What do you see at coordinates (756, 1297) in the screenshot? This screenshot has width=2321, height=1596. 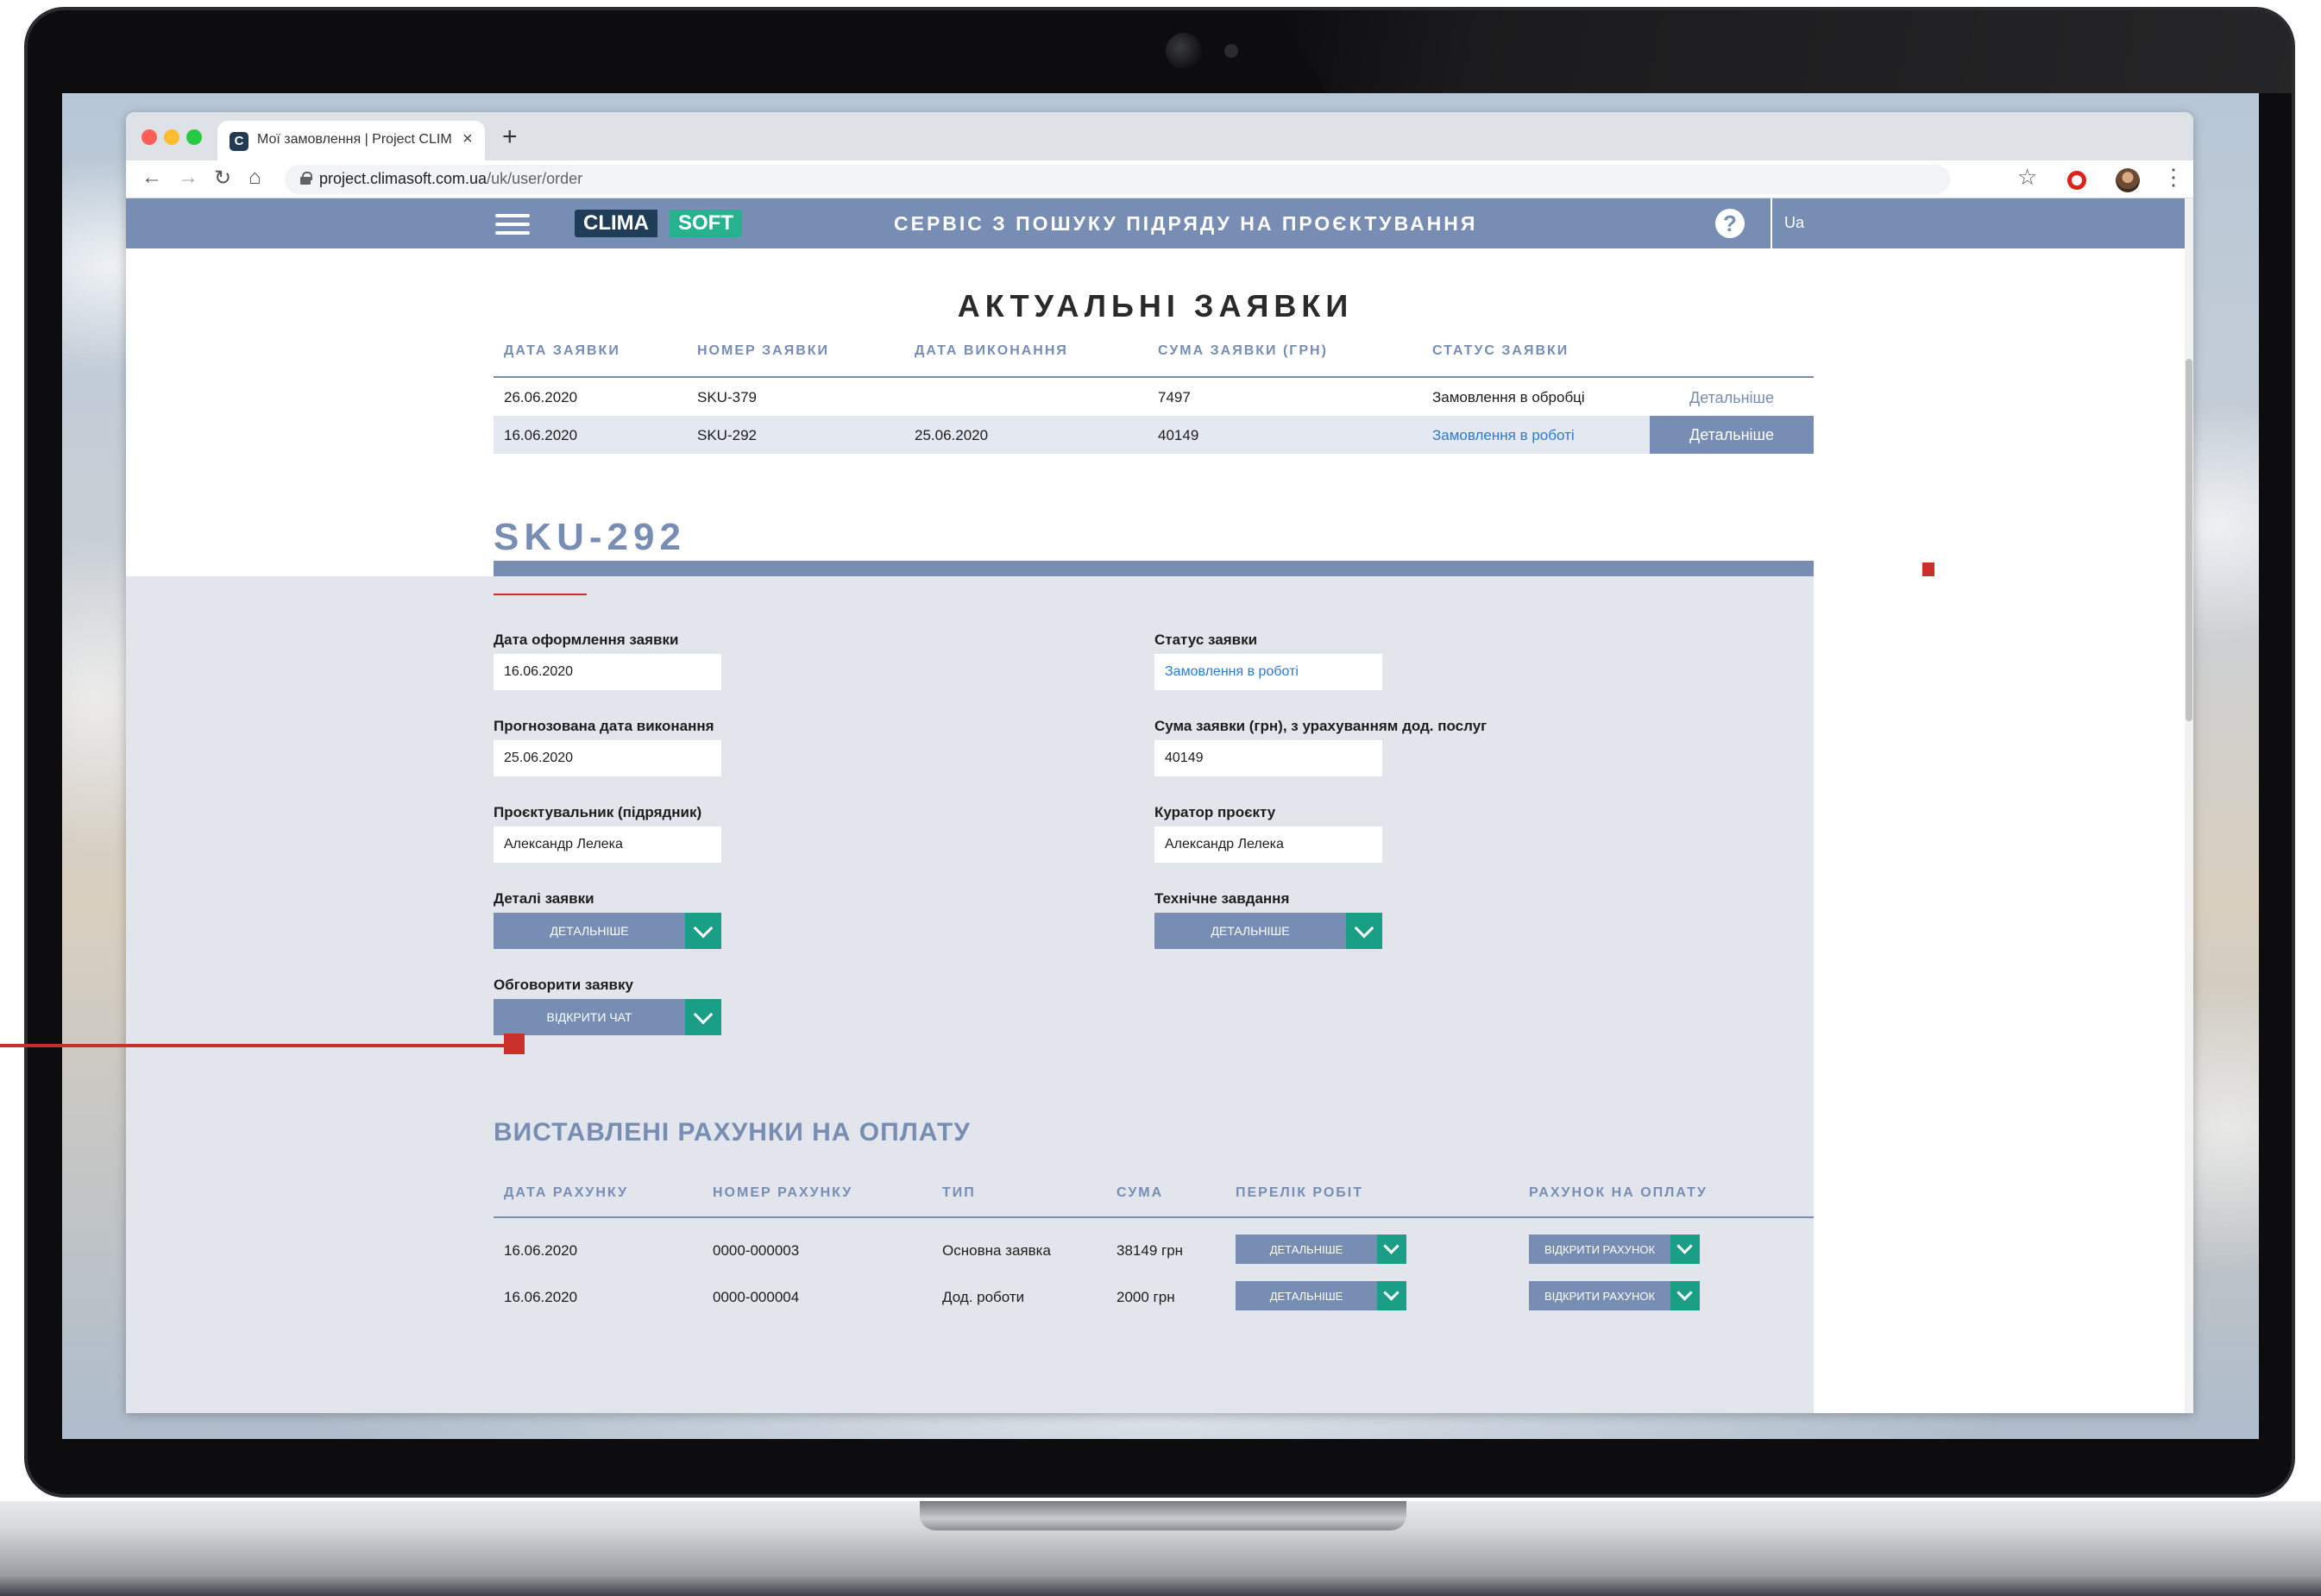 I see `invoice-number: 0000-000004` at bounding box center [756, 1297].